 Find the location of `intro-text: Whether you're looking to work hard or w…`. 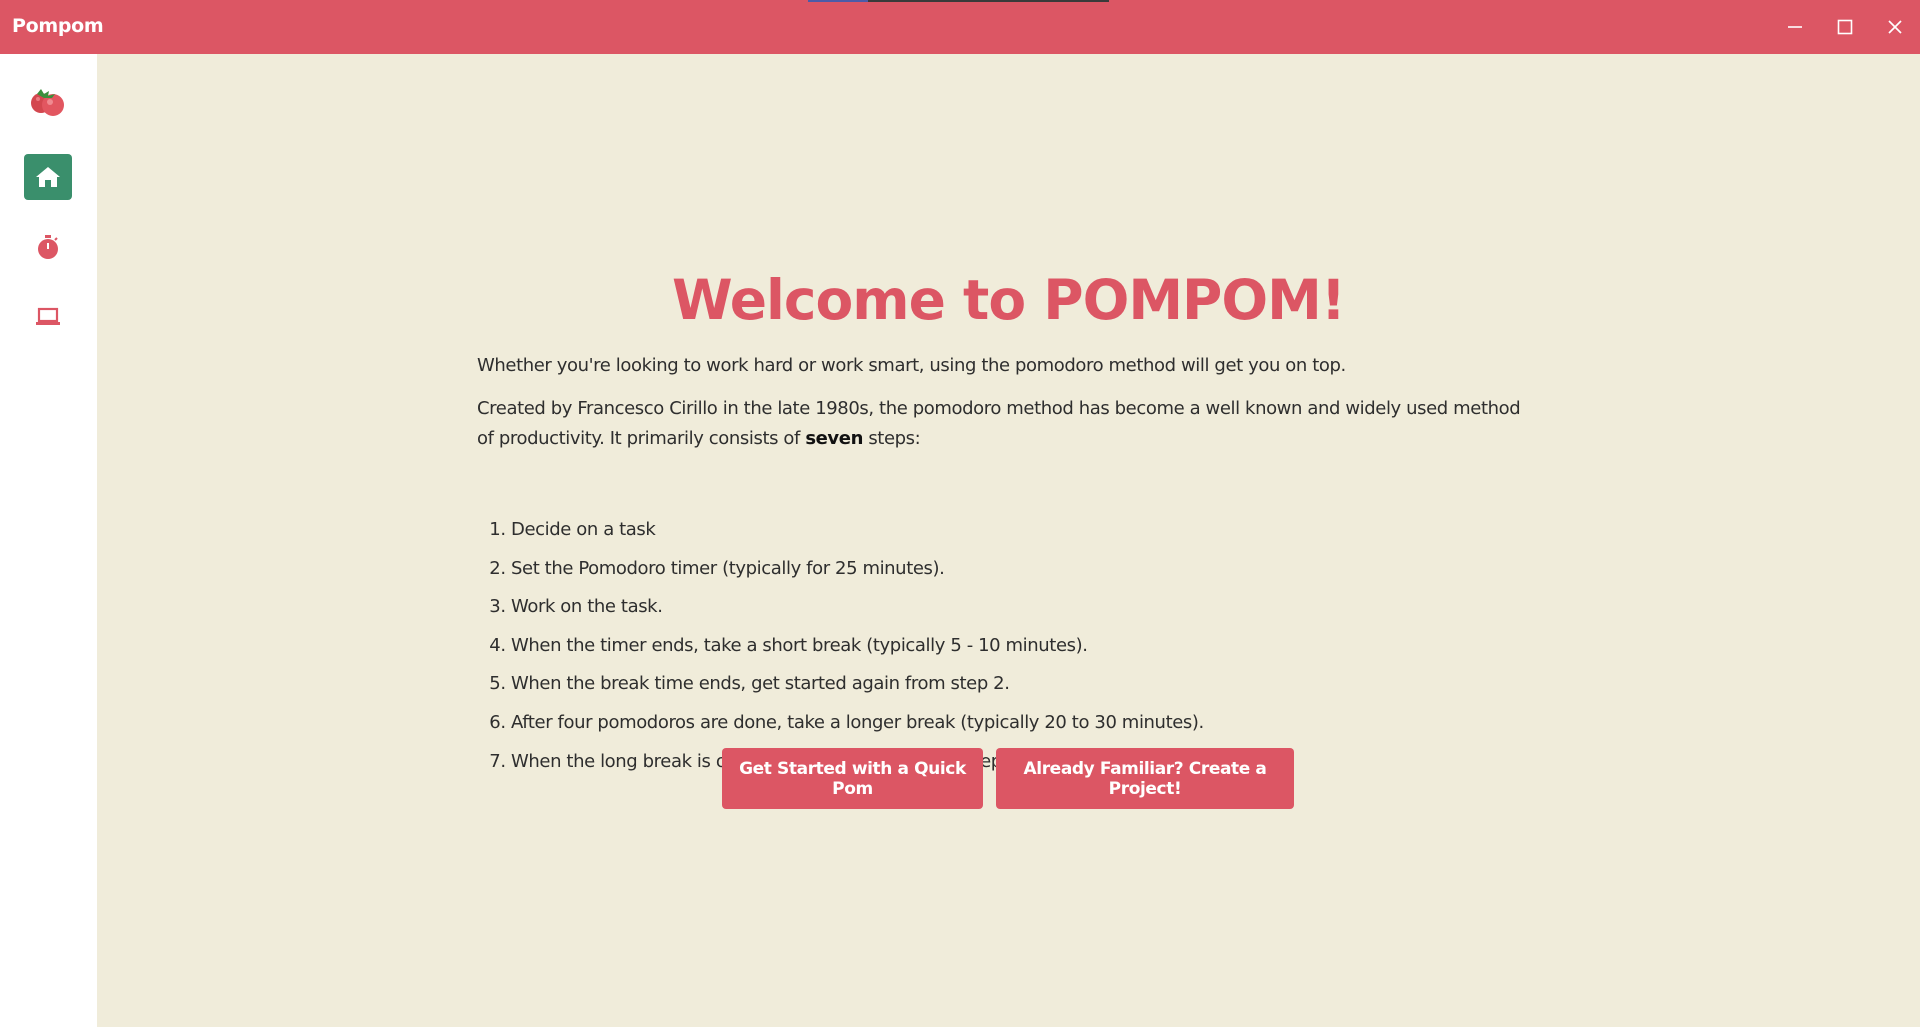

intro-text: Whether you're looking to work hard or w… is located at coordinates (911, 365).